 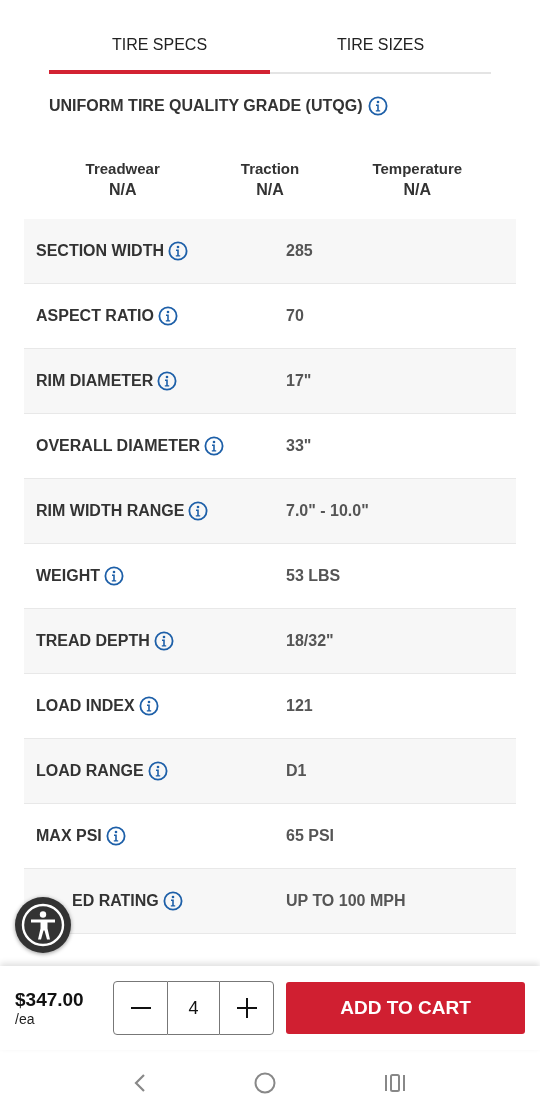 I want to click on spec-label: OVERALL DIAMETER, so click(x=118, y=446).